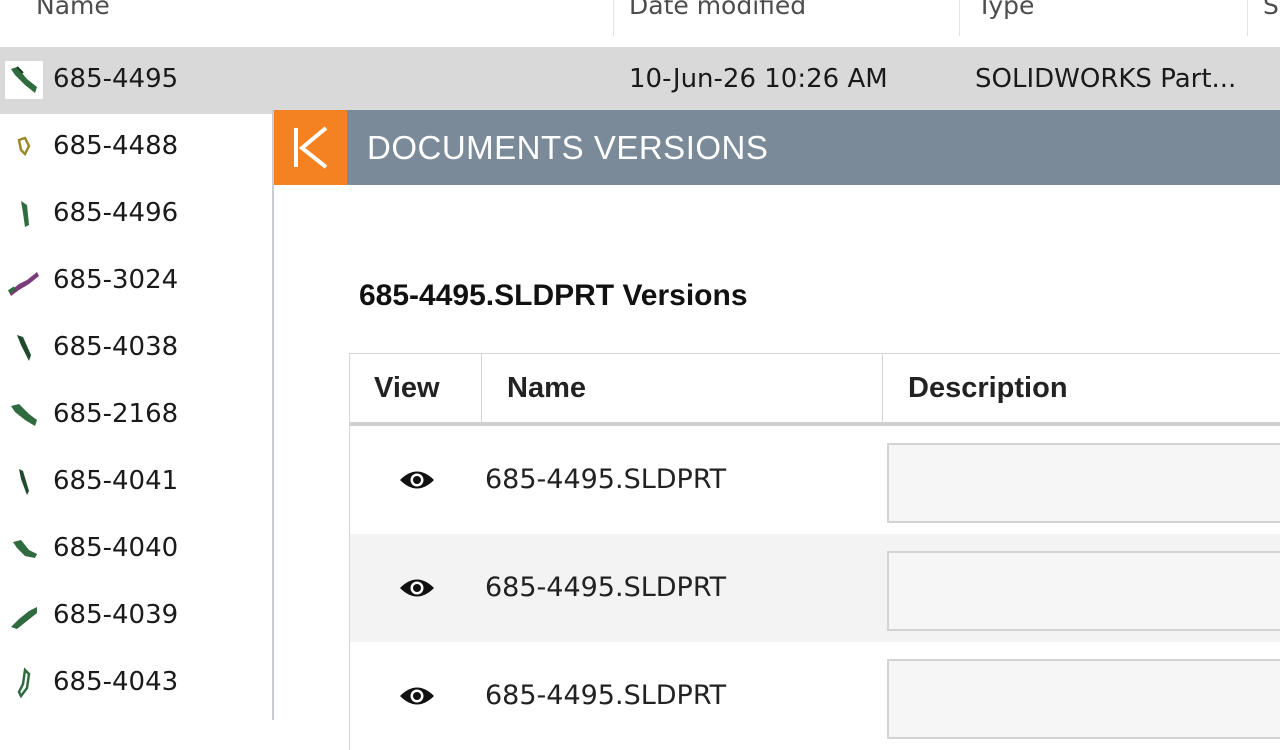 This screenshot has height=750, width=1280. Describe the element at coordinates (116, 347) in the screenshot. I see `file-name: 685-4038` at that location.